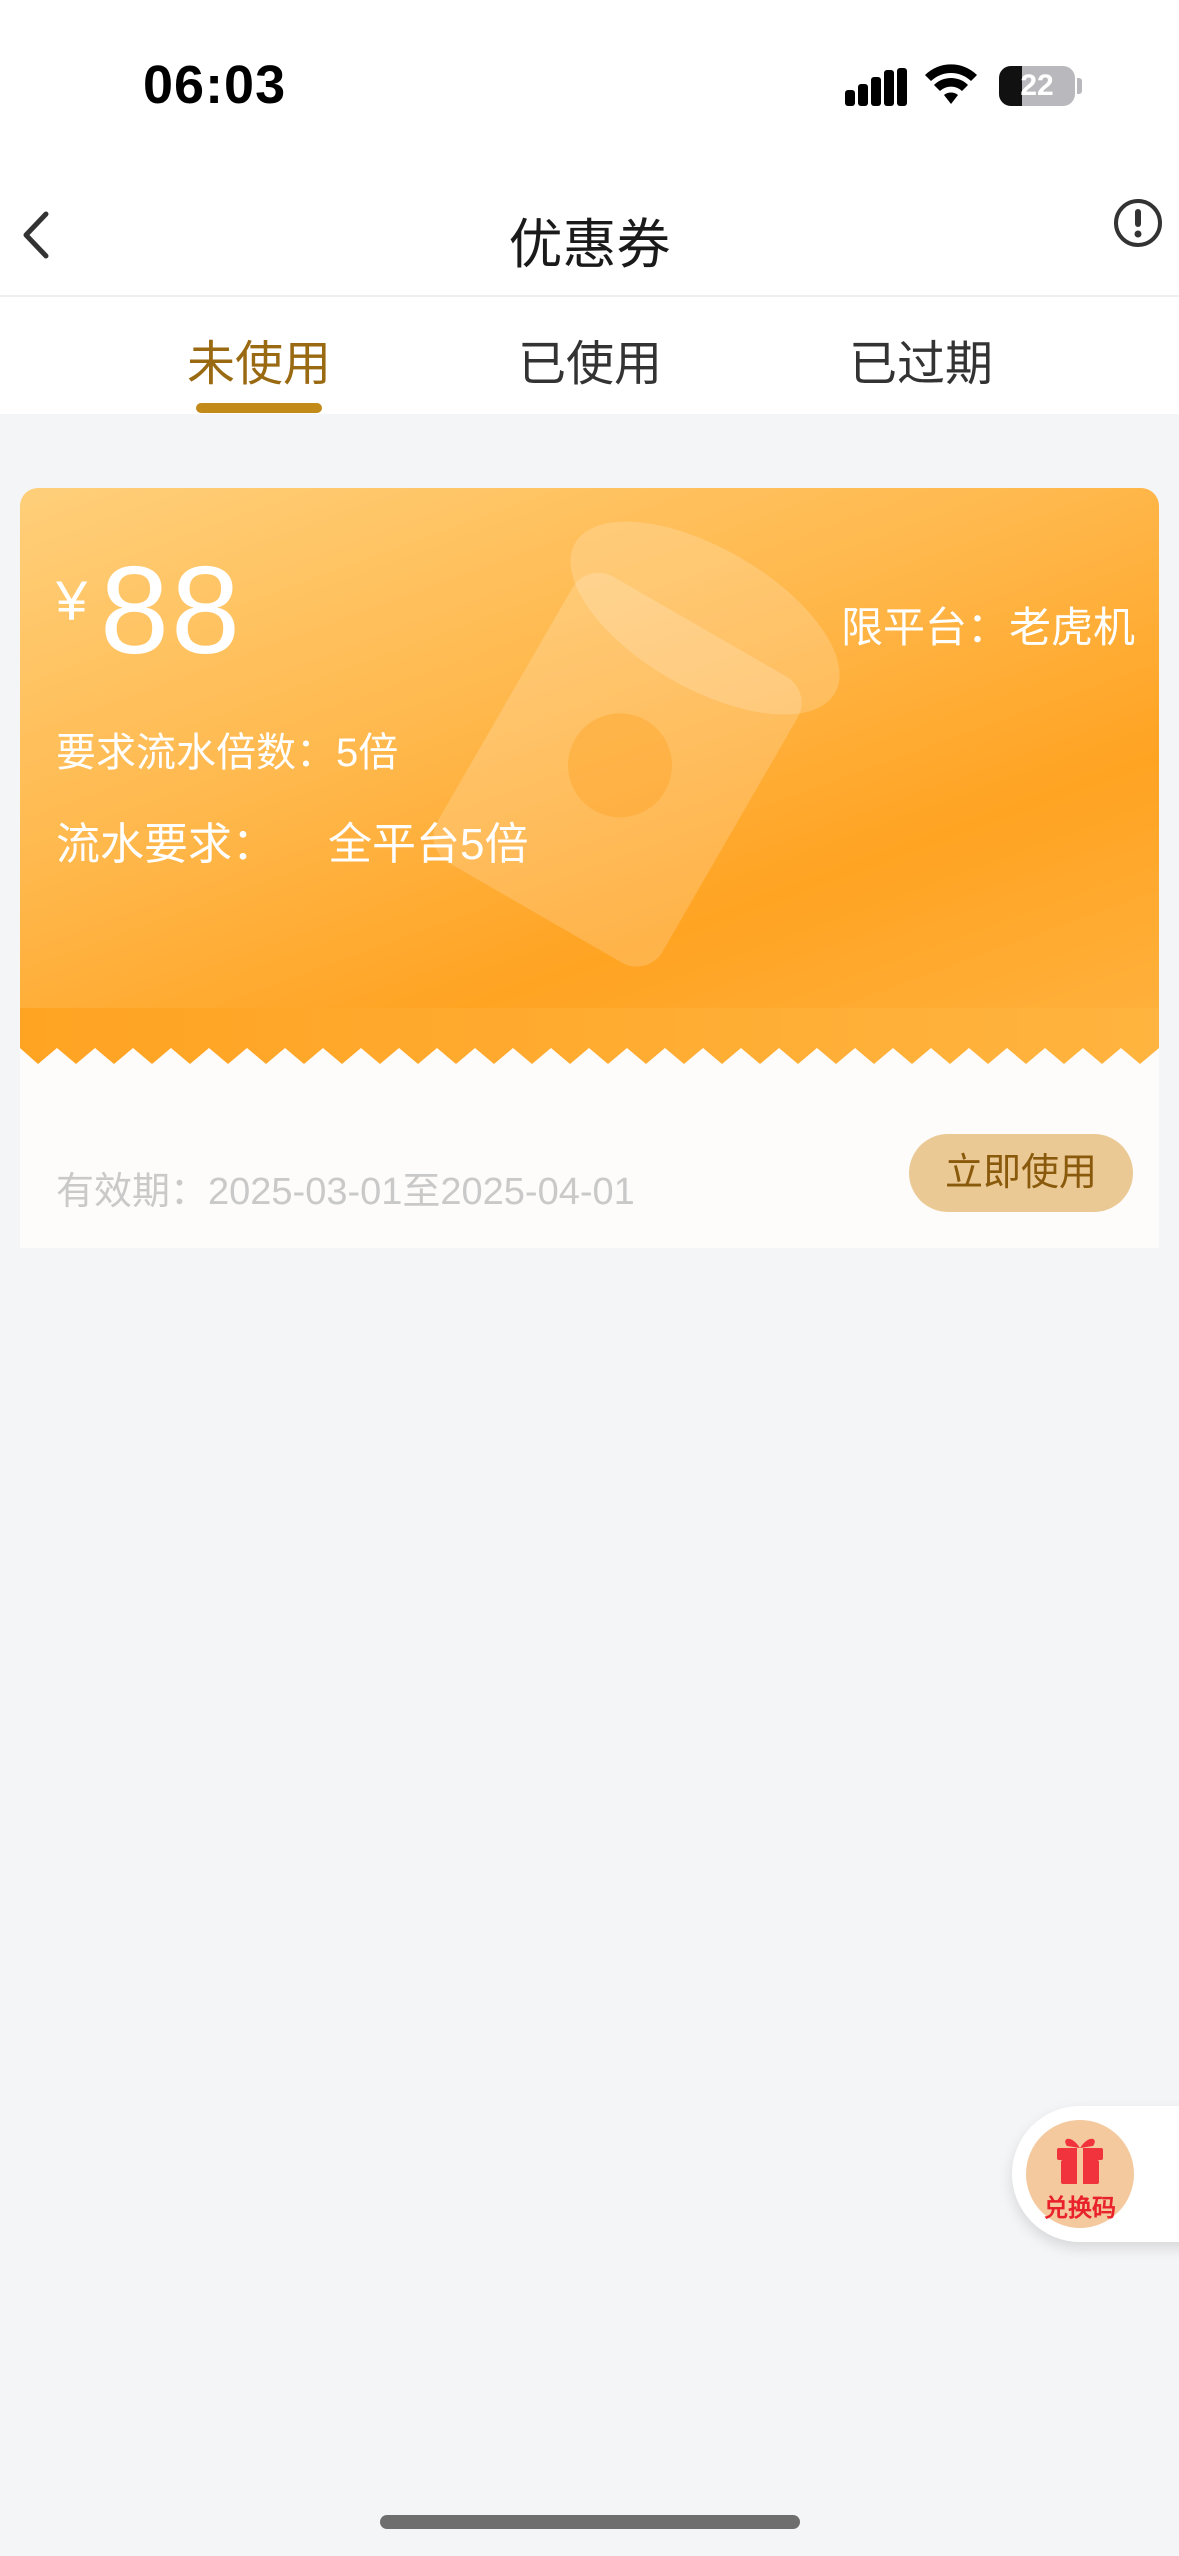 This screenshot has width=1179, height=2556. What do you see at coordinates (876, 87) in the screenshot?
I see `cellular-signal-icon` at bounding box center [876, 87].